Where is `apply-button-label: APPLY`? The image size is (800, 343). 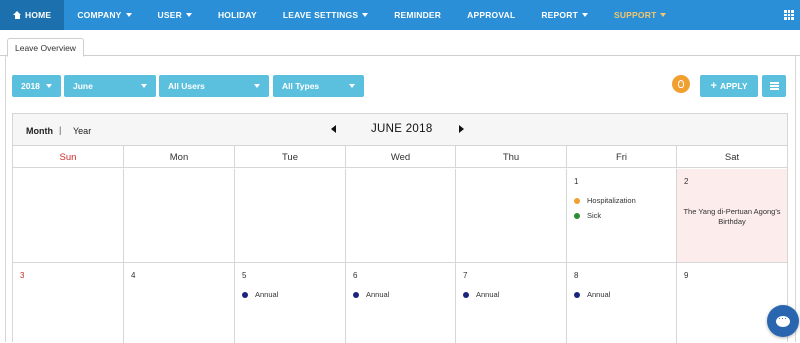
apply-button-label: APPLY is located at coordinates (733, 86).